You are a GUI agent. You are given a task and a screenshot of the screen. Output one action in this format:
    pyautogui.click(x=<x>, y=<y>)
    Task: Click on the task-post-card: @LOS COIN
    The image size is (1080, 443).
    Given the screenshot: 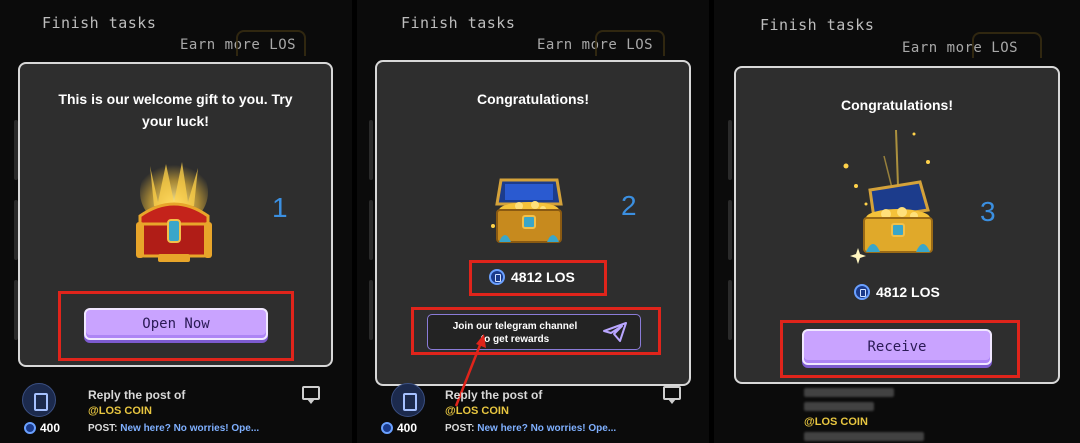 What is the action you would take?
    pyautogui.click(x=897, y=413)
    